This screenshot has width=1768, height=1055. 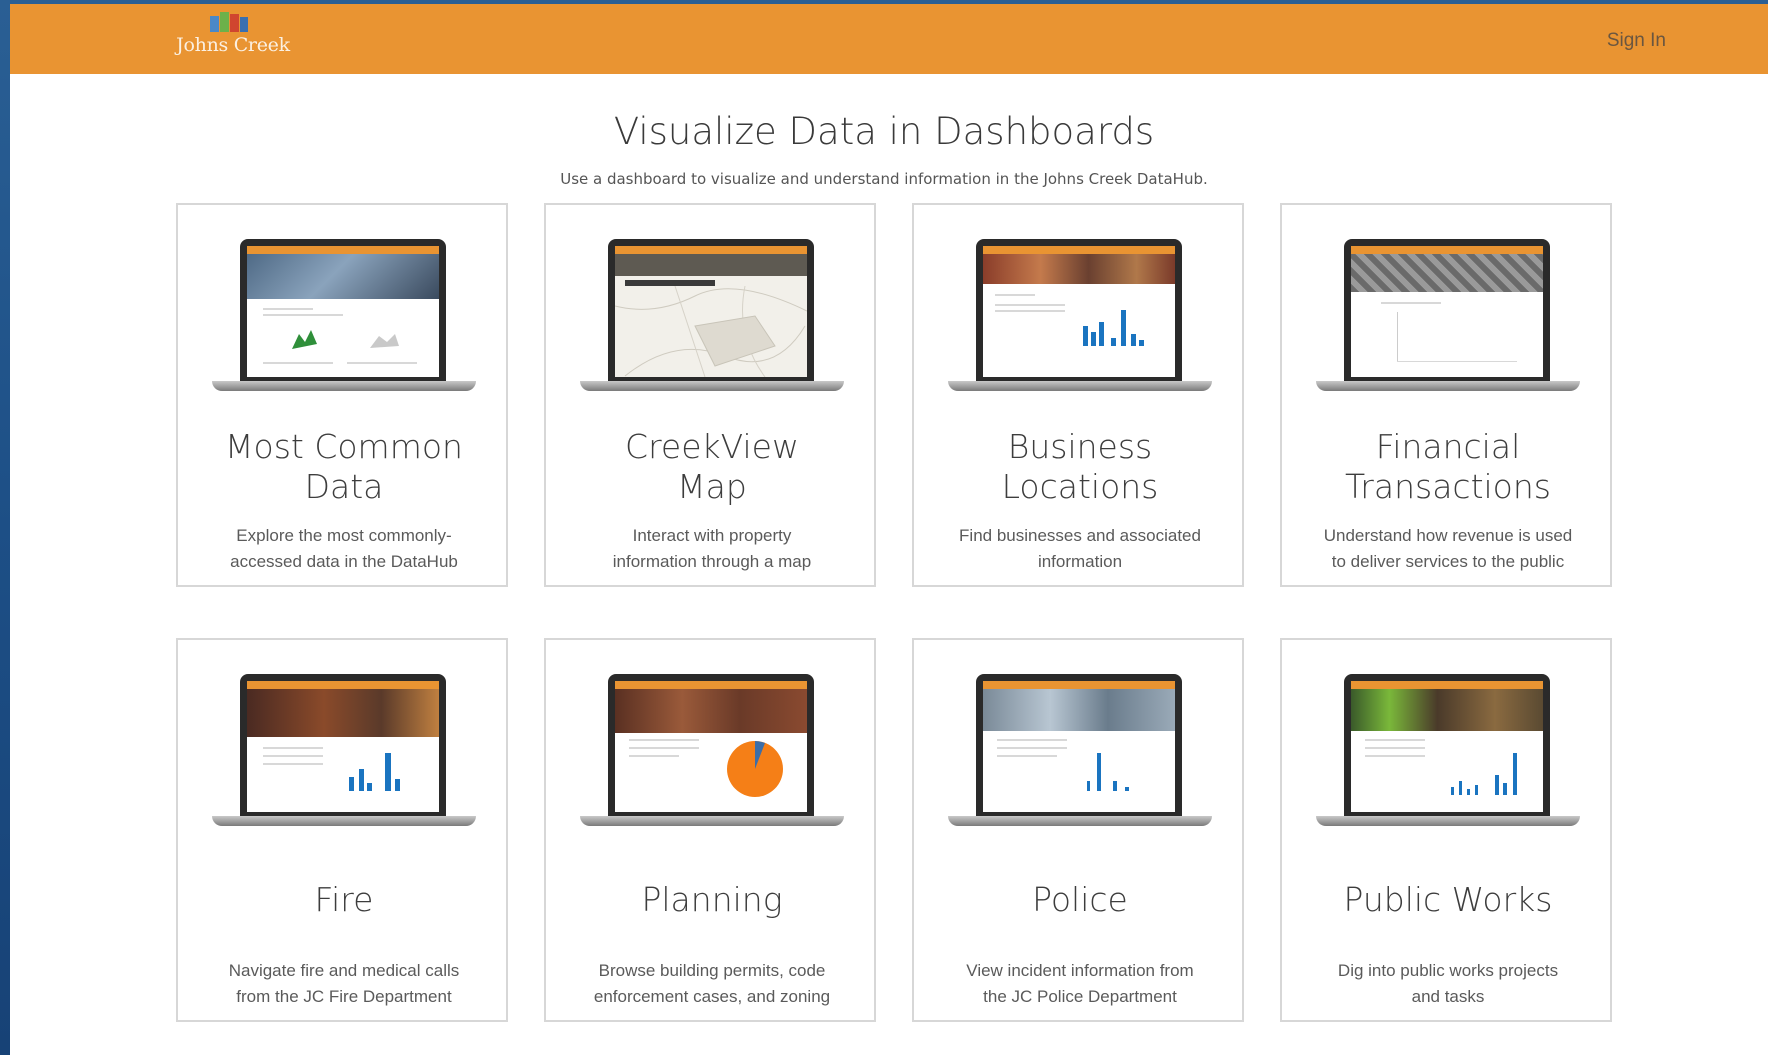 I want to click on card-title: Financial Transactions, so click(x=1448, y=466).